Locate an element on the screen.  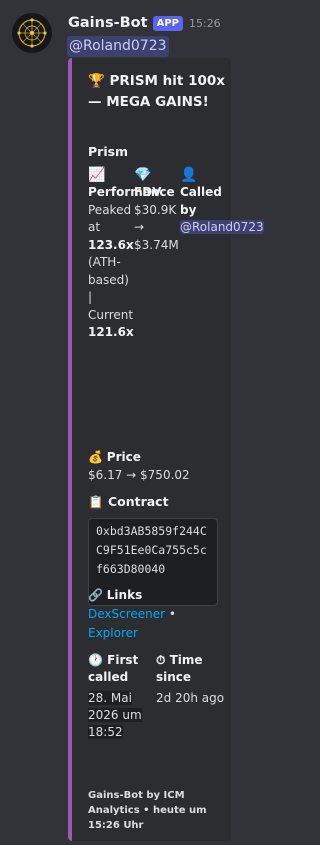
field-fdv: 💎 FDV $30.9K → $3.74M is located at coordinates (156, 254).